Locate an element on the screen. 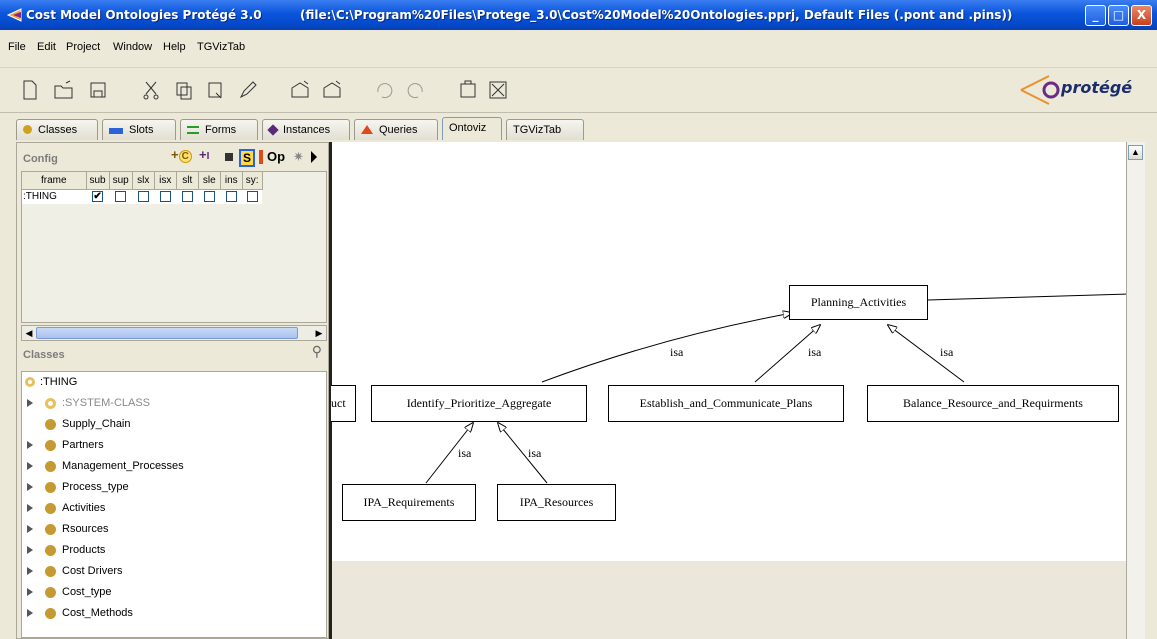  tree-item-label: Partners is located at coordinates (83, 445).